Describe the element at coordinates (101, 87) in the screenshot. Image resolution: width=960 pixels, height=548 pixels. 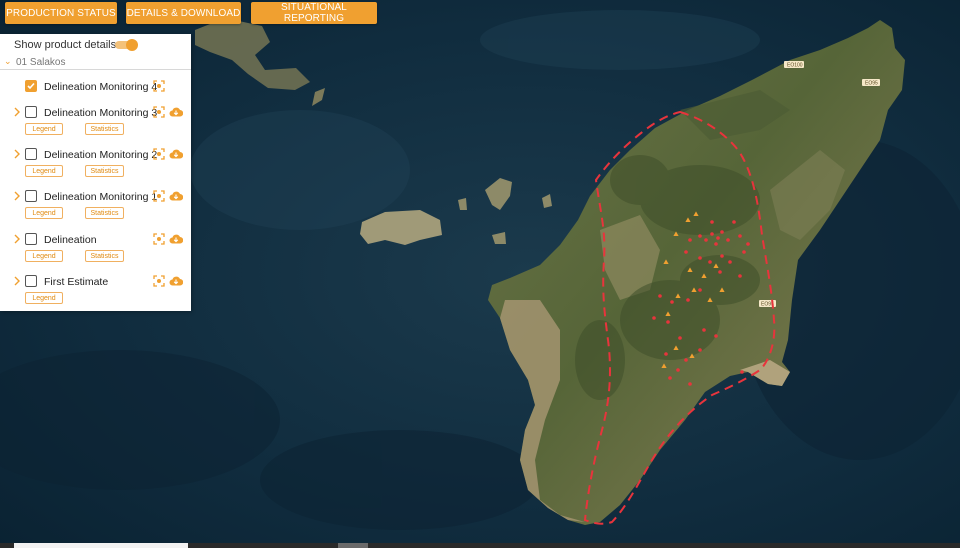
I see `layer-label: Delineation Monitoring 4` at that location.